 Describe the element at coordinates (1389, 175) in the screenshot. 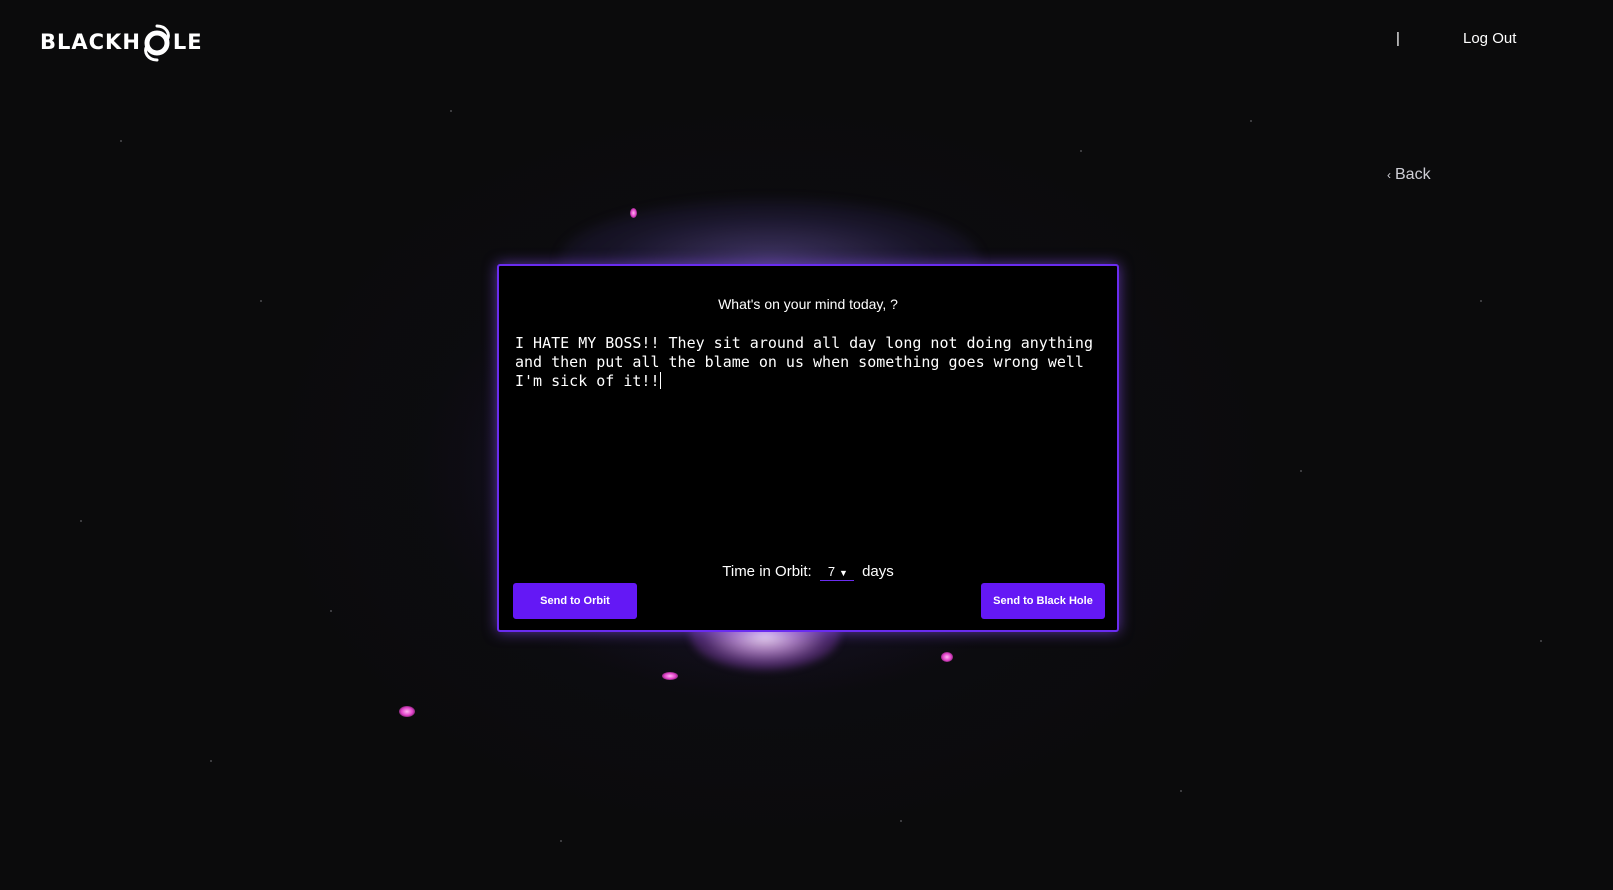

I see `chevron-left-icon: ‹` at that location.